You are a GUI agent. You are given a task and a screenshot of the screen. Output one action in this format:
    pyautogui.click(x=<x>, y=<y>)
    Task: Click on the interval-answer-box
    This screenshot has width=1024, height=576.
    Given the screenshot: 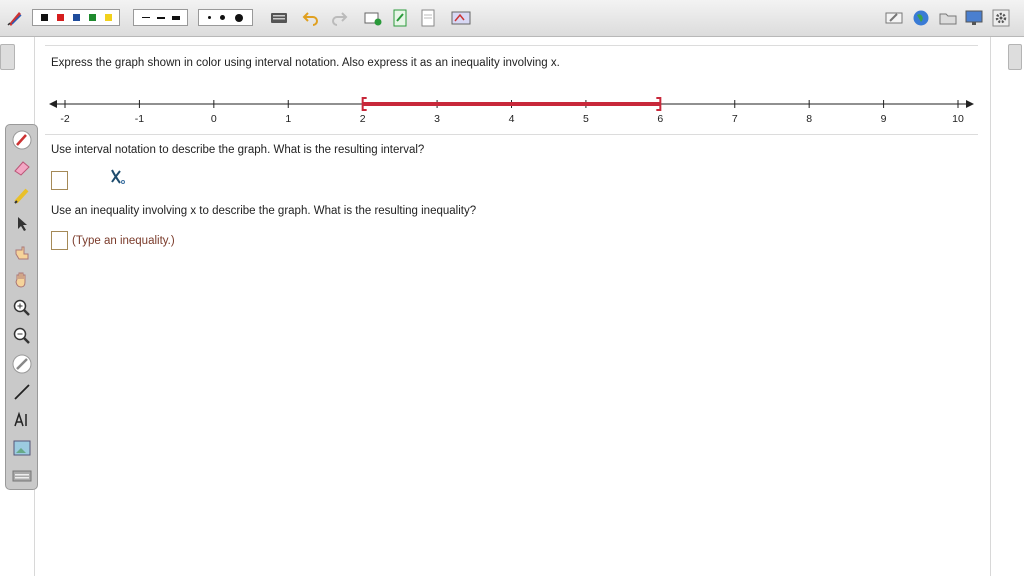 What is the action you would take?
    pyautogui.click(x=59, y=180)
    